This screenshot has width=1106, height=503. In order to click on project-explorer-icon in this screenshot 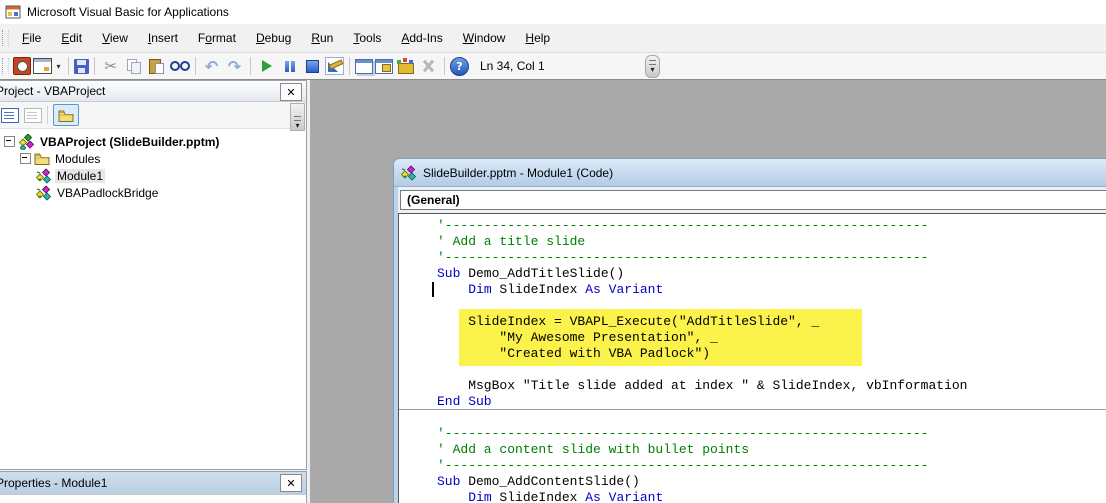, I will do `click(364, 66)`.